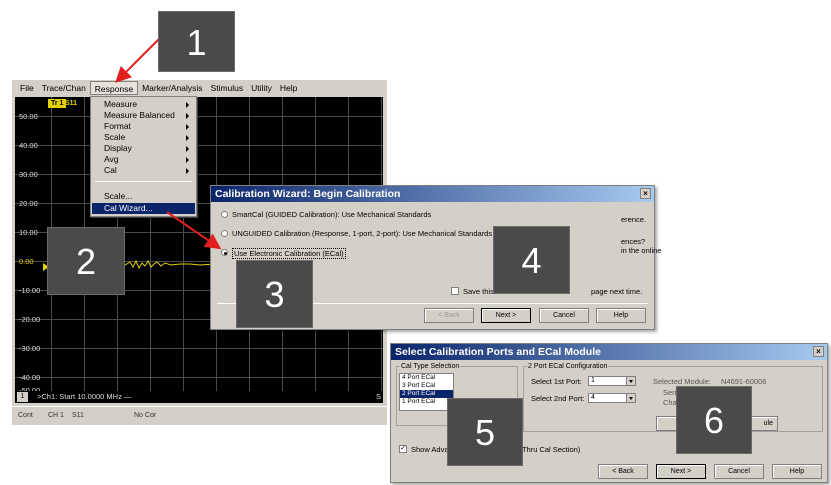 The height and width of the screenshot is (485, 831). What do you see at coordinates (194, 230) in the screenshot?
I see `arrow-to-ecal-option` at bounding box center [194, 230].